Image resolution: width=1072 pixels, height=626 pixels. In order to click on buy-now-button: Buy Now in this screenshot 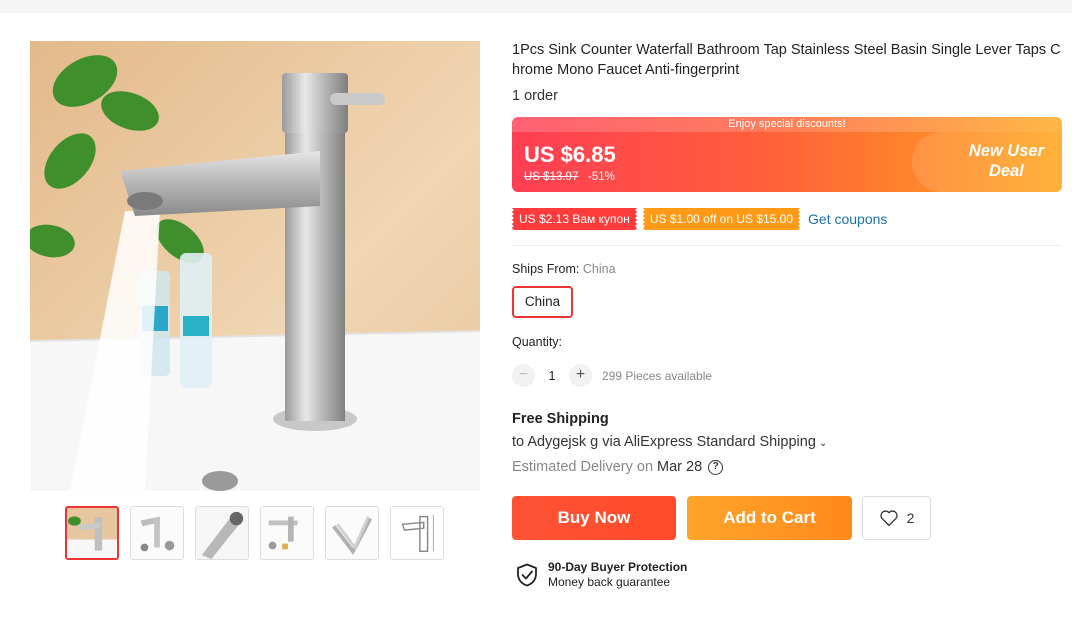, I will do `click(594, 518)`.